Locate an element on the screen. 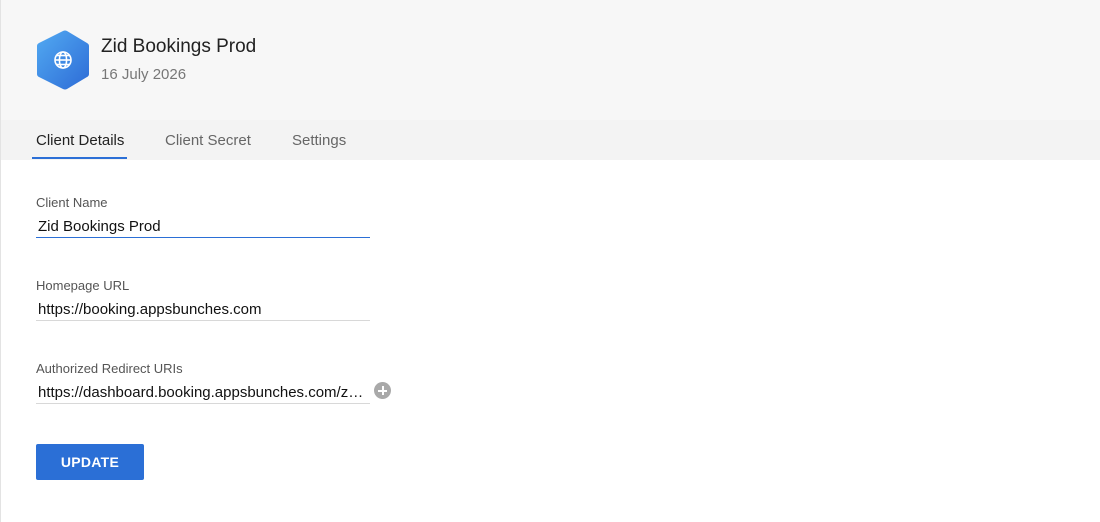 This screenshot has height=522, width=1100. app-name: Zid Bookings Prod is located at coordinates (179, 46).